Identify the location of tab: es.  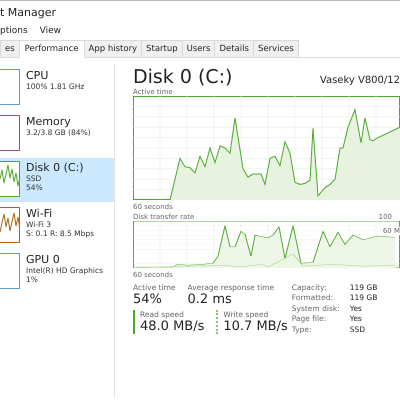
(10, 48).